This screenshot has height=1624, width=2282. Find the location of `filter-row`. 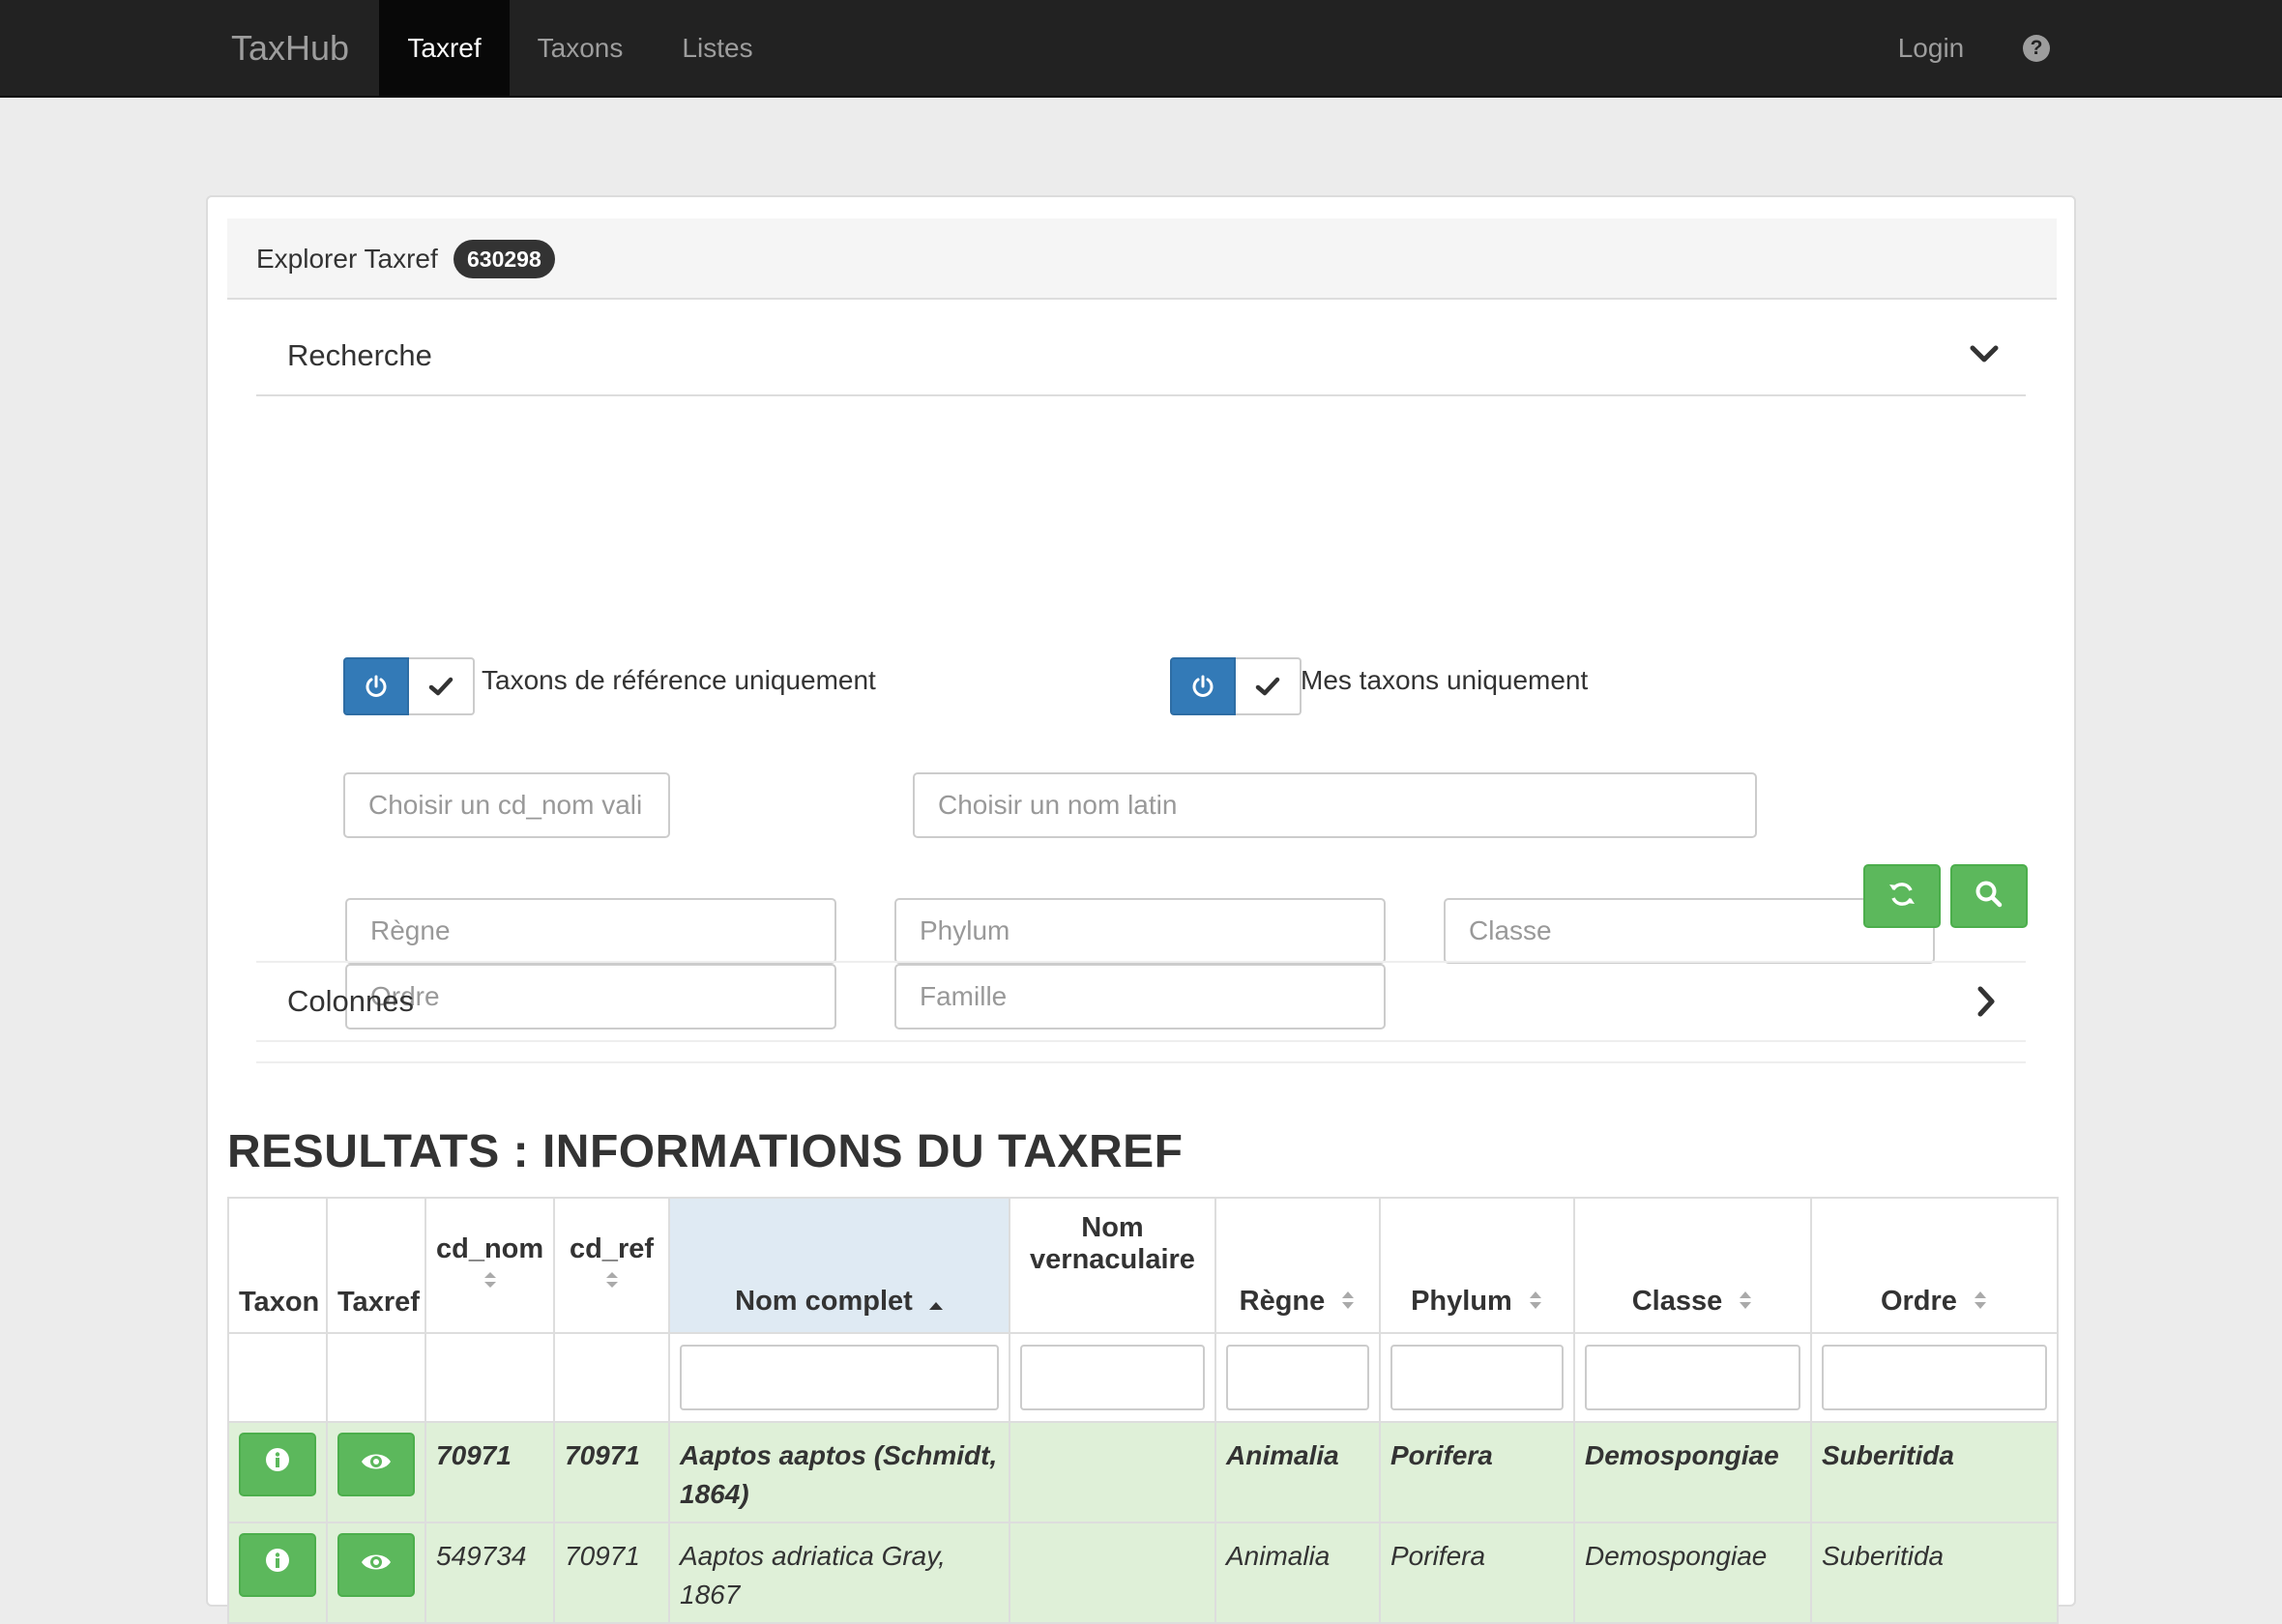

filter-row is located at coordinates (1143, 1377).